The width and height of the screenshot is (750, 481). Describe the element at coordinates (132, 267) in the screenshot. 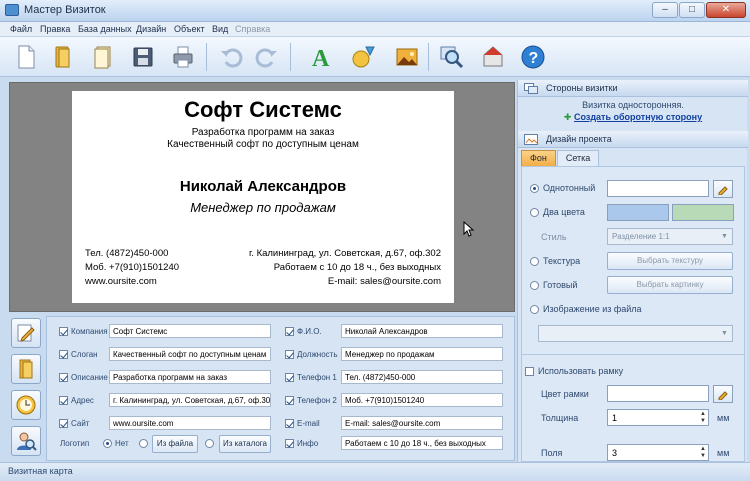

I see `card-phone2: Моб. +7(910)1501240` at that location.